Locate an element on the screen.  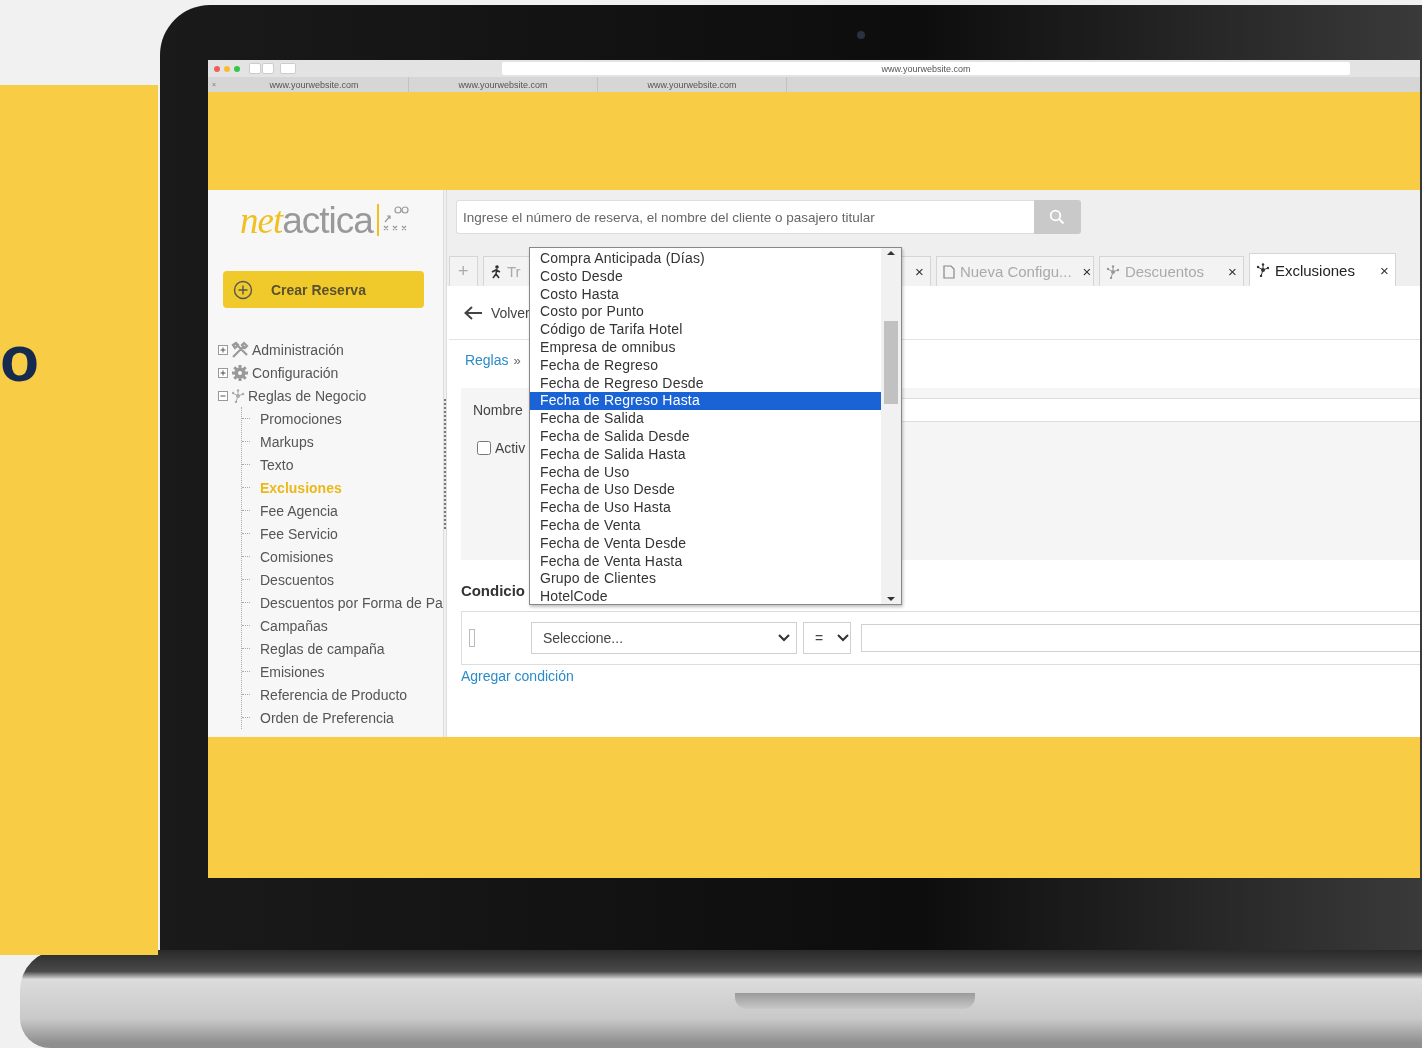
search-field: Ingrese el número de reserva, el nombre del cliente o pasajero titular is located at coordinates (744, 217).